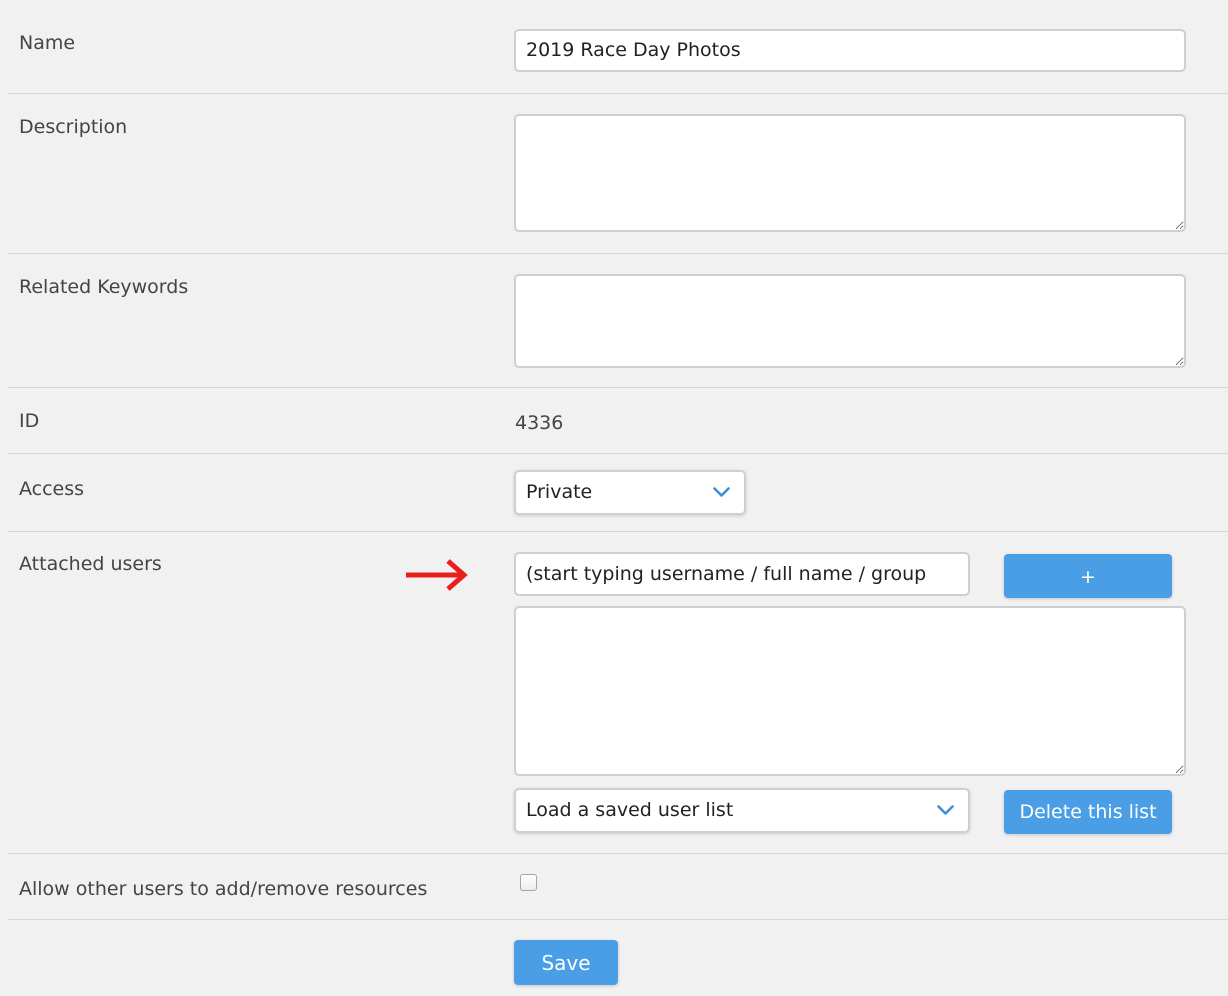 The height and width of the screenshot is (996, 1228). I want to click on id-label: ID, so click(29, 421).